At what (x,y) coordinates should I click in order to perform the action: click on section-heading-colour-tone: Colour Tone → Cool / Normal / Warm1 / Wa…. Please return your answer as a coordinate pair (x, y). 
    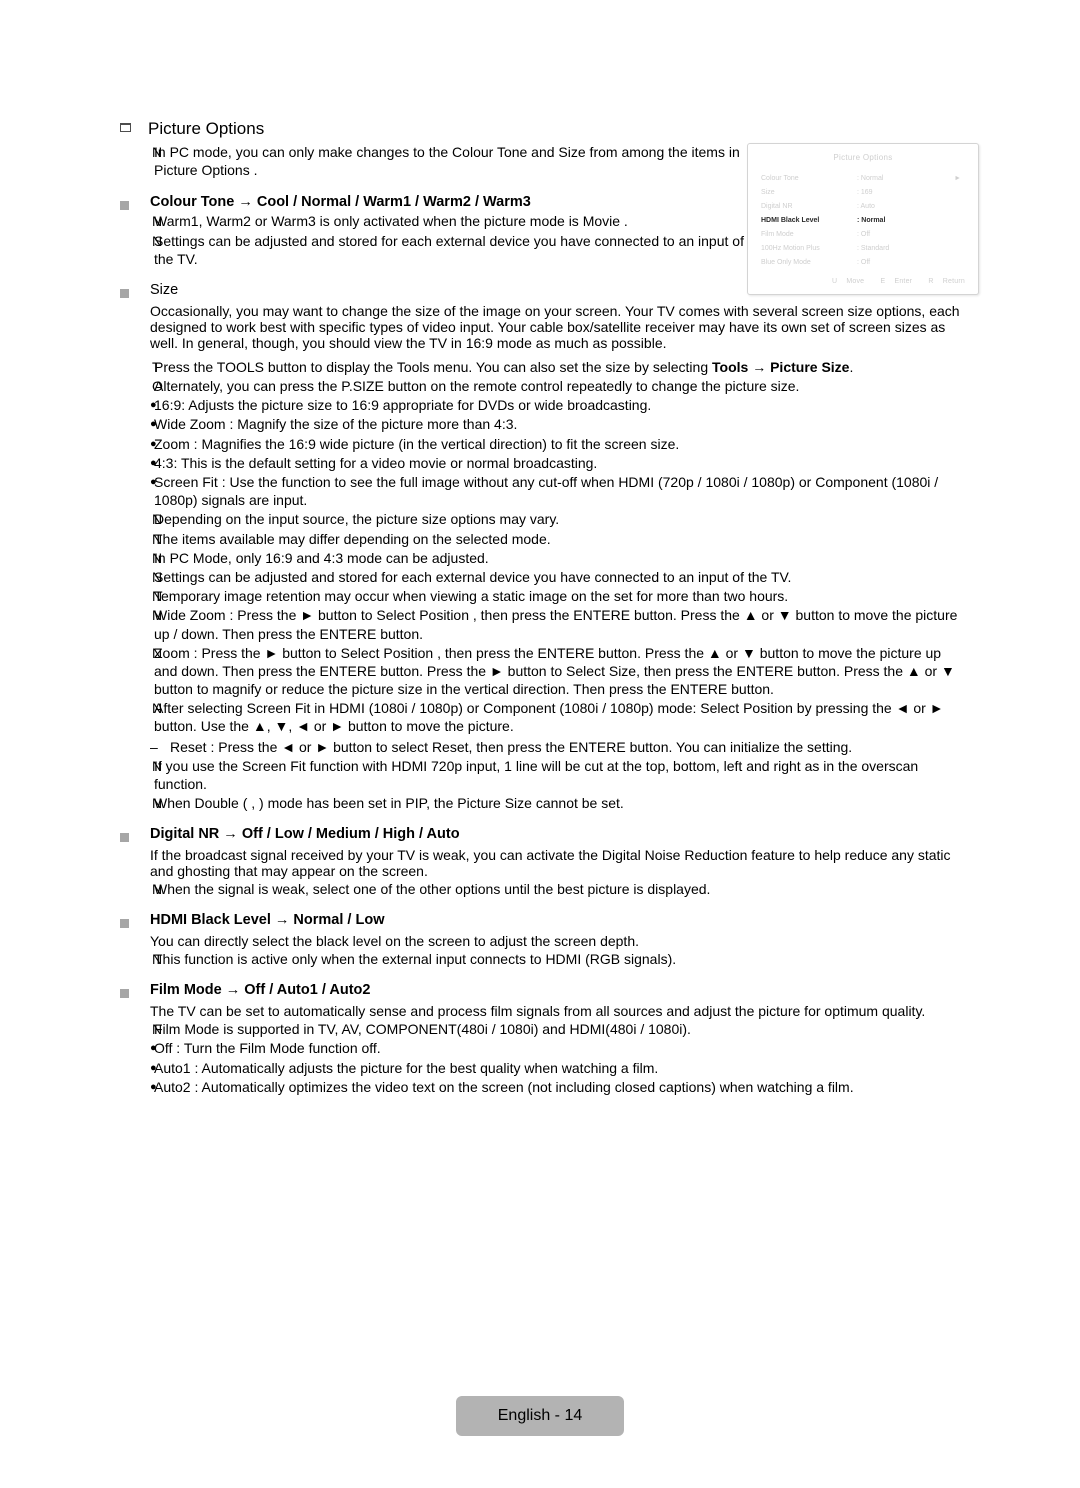
    Looking at the image, I should click on (540, 202).